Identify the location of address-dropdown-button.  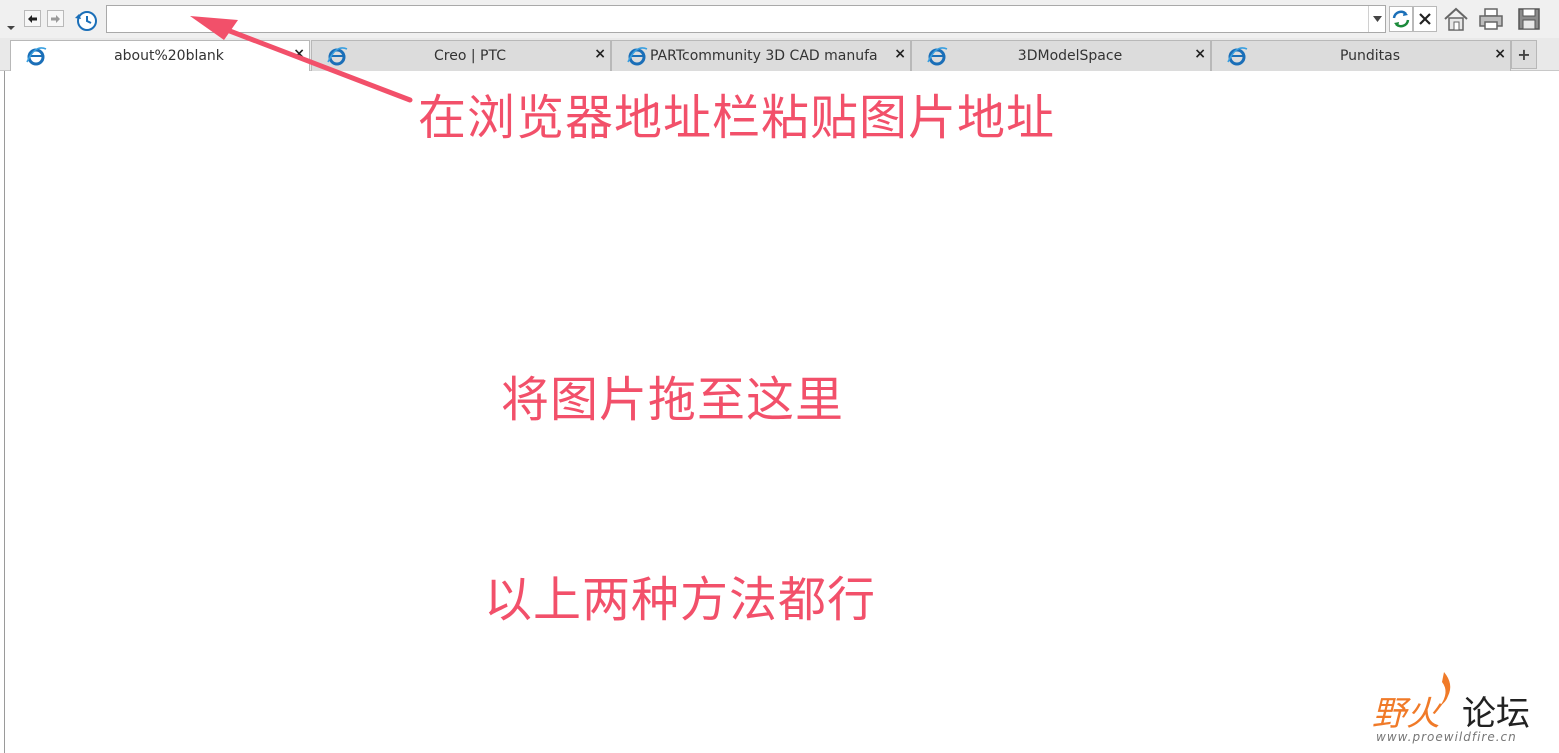
(1376, 19).